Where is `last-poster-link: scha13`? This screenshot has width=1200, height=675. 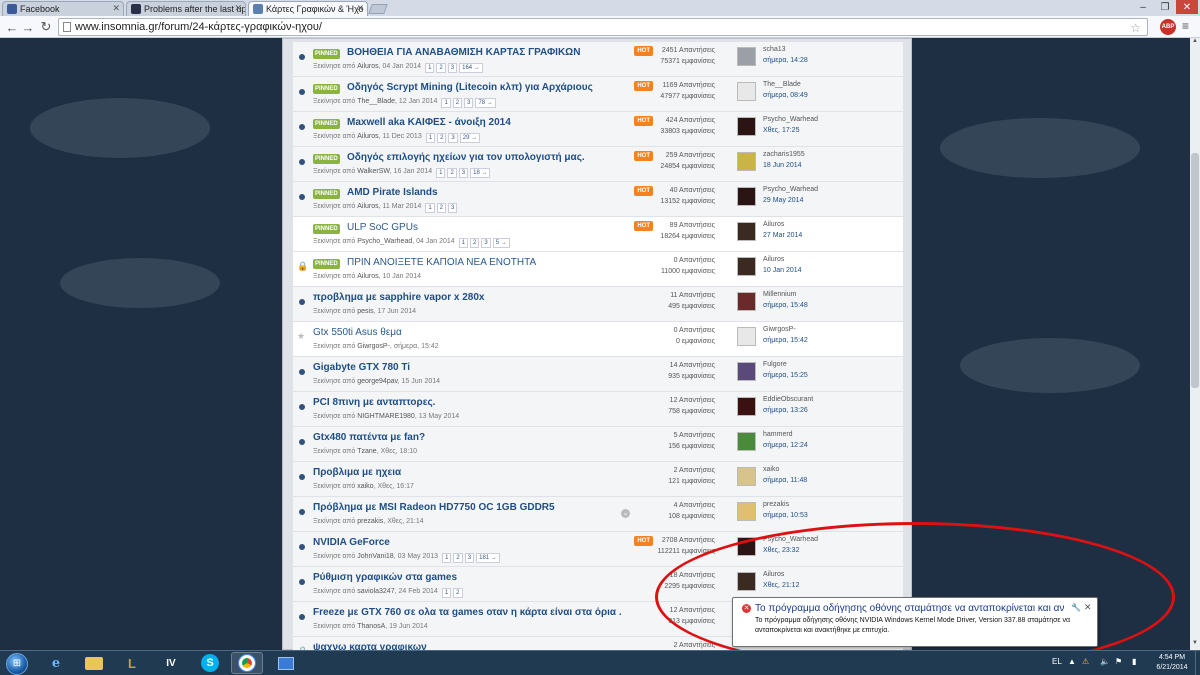 last-poster-link: scha13 is located at coordinates (774, 49).